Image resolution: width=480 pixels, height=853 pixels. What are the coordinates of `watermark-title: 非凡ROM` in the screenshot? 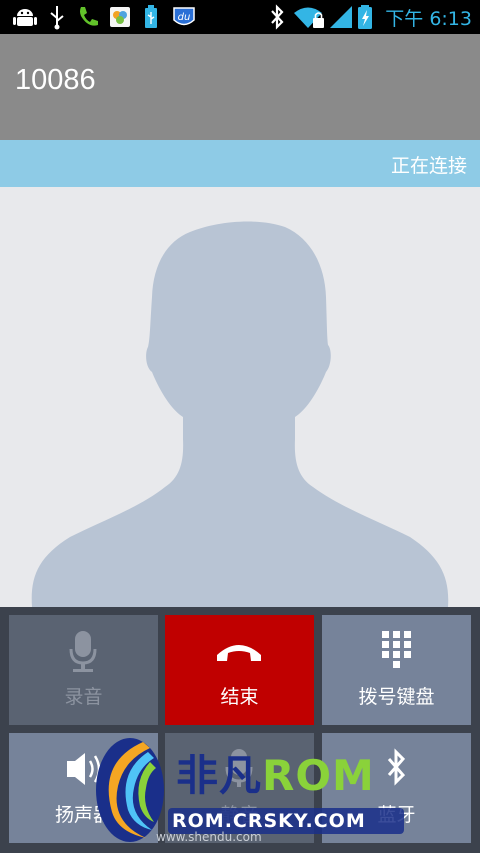 It's located at (275, 772).